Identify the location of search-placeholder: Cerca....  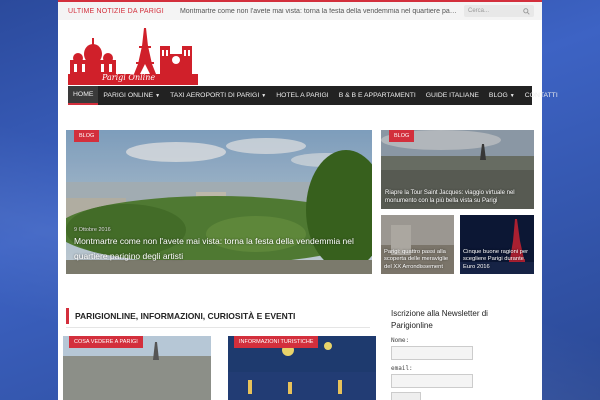
(479, 11).